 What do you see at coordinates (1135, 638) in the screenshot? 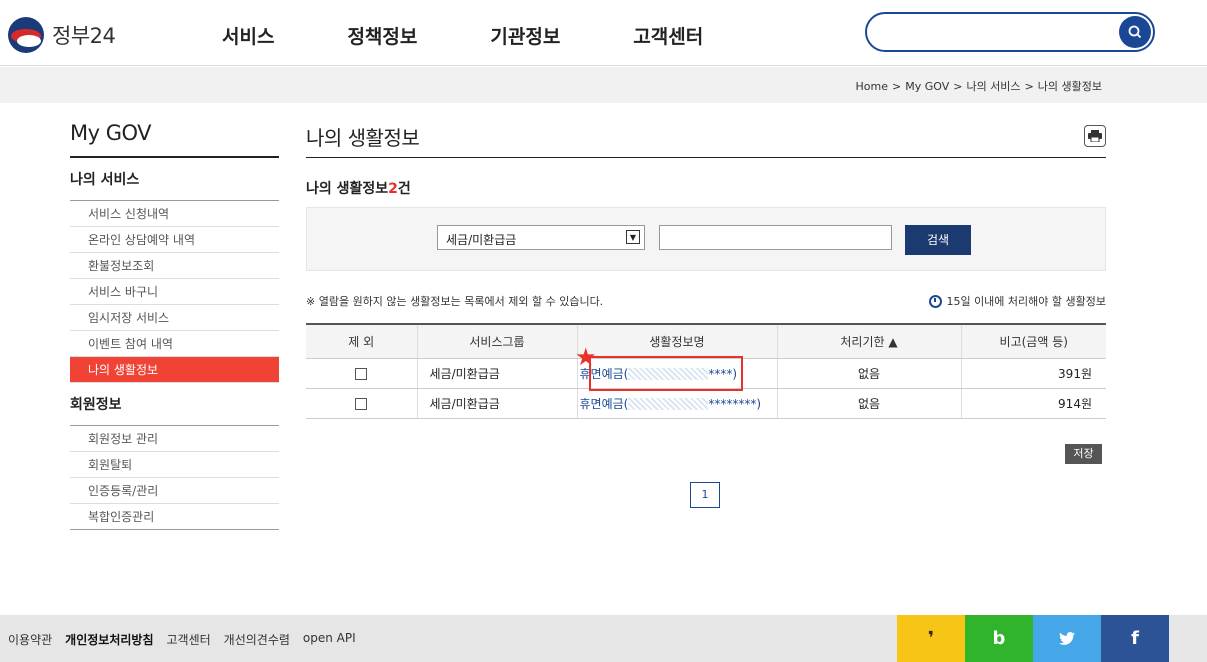
I see `facebook-icon: f` at bounding box center [1135, 638].